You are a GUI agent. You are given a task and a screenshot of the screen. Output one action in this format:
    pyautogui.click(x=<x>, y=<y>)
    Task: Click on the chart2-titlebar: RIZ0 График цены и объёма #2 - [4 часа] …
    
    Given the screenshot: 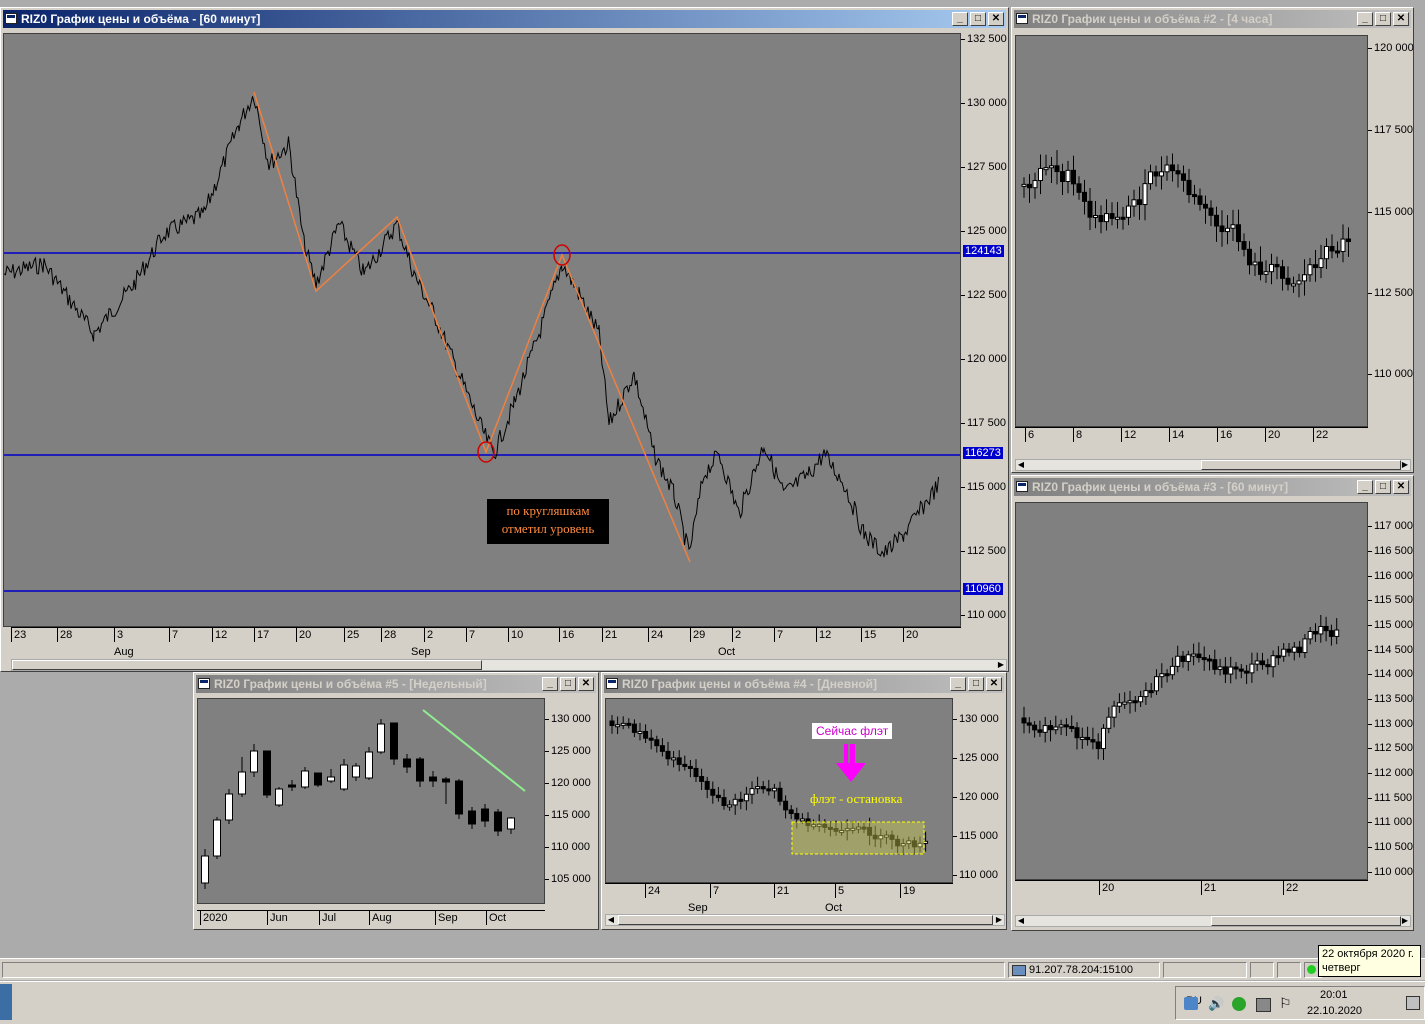 What is the action you would take?
    pyautogui.click(x=1212, y=19)
    